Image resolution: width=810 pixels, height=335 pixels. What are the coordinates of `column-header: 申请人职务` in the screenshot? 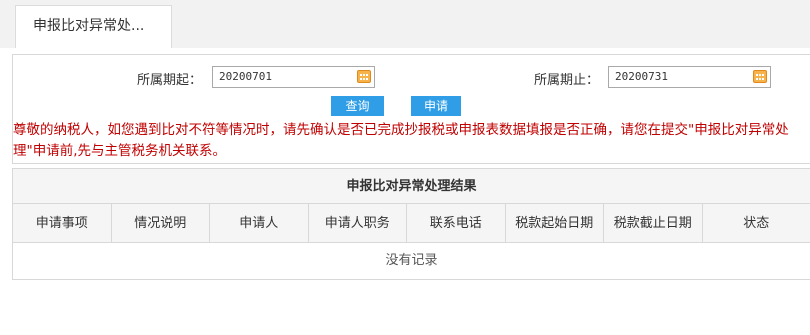 It's located at (358, 223).